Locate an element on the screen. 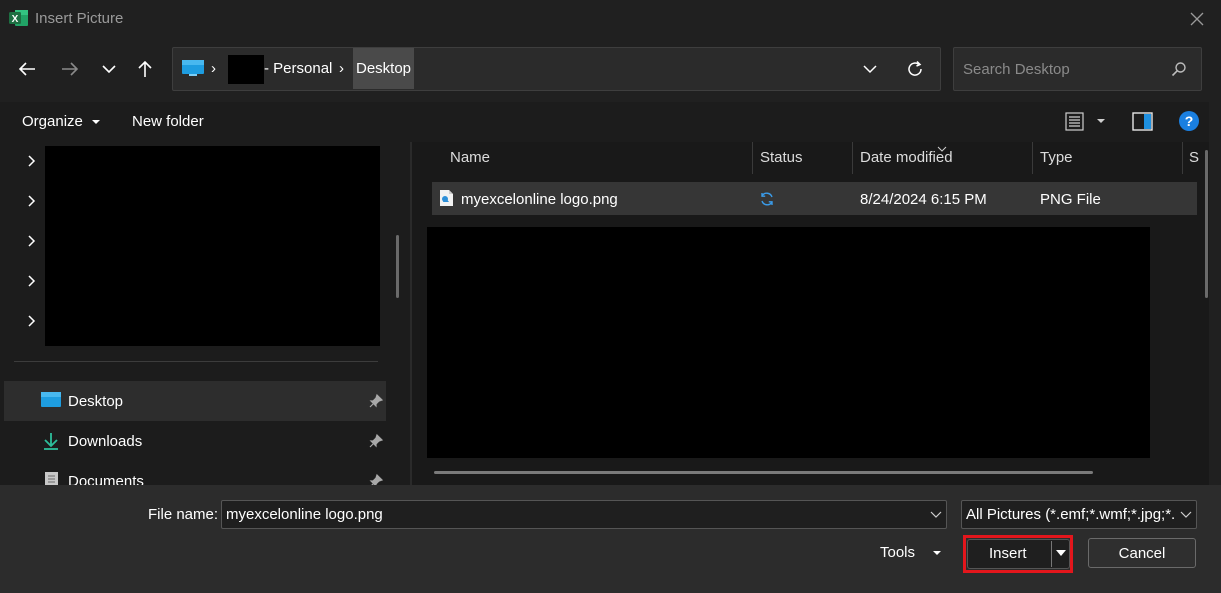 This screenshot has height=593, width=1221. svg-text: X is located at coordinates (15, 19).